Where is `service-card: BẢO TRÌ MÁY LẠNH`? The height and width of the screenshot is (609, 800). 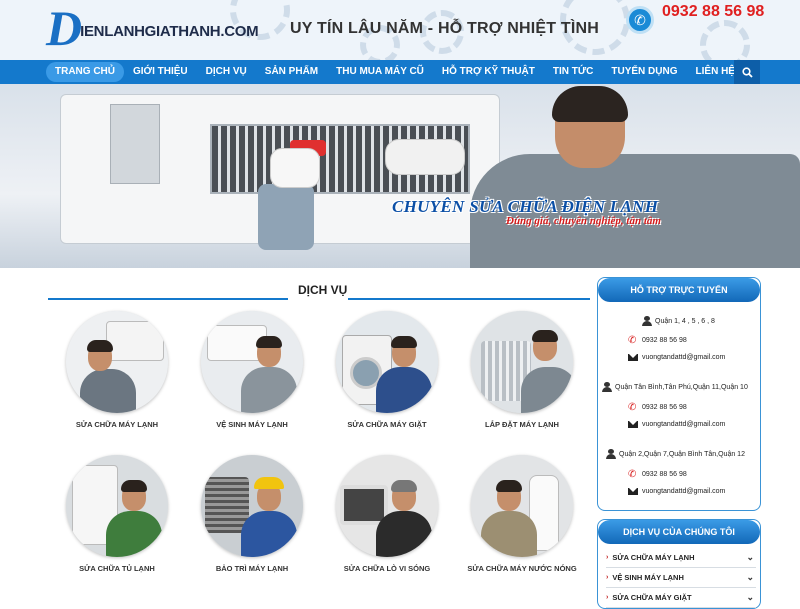 service-card: BẢO TRÌ MÁY LẠNH is located at coordinates (252, 514).